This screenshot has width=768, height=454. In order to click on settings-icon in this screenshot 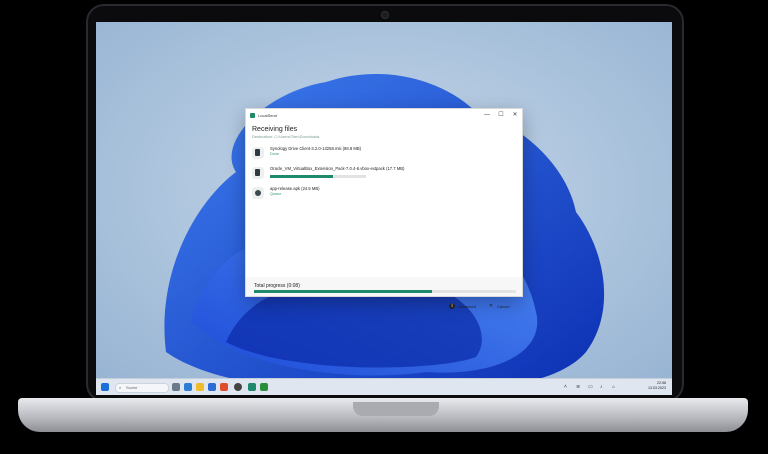, I will do `click(238, 387)`.